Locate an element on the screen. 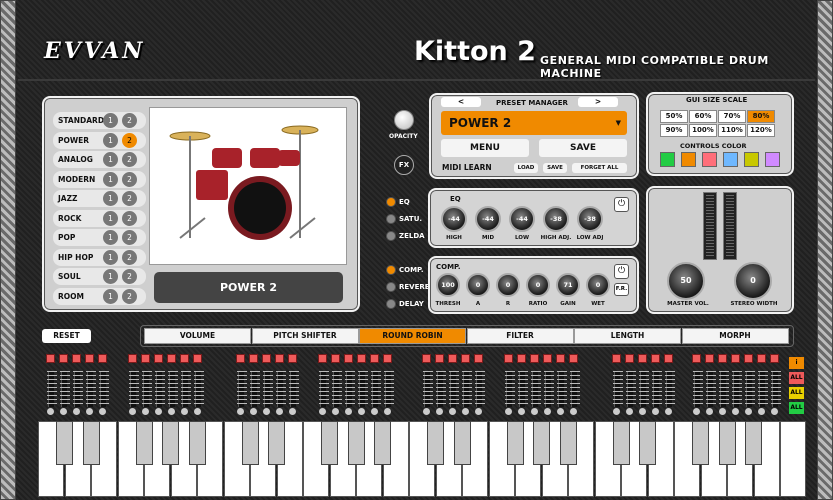 The width and height of the screenshot is (833, 500). side-button: ALL is located at coordinates (796, 393).